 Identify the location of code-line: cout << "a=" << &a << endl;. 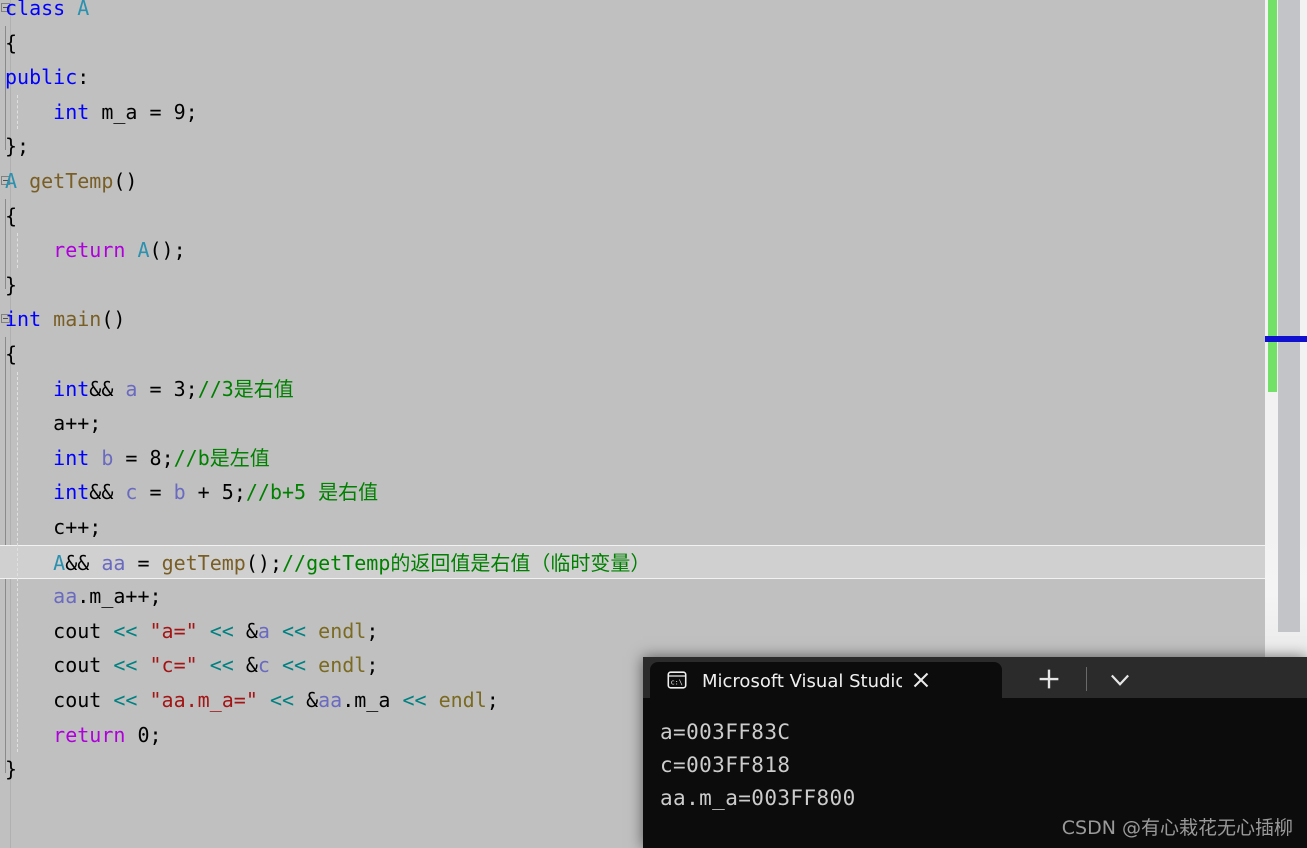
(632, 631).